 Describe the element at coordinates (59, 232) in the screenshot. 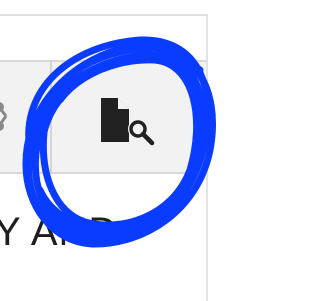

I see `heading-fragment: Y AND` at that location.